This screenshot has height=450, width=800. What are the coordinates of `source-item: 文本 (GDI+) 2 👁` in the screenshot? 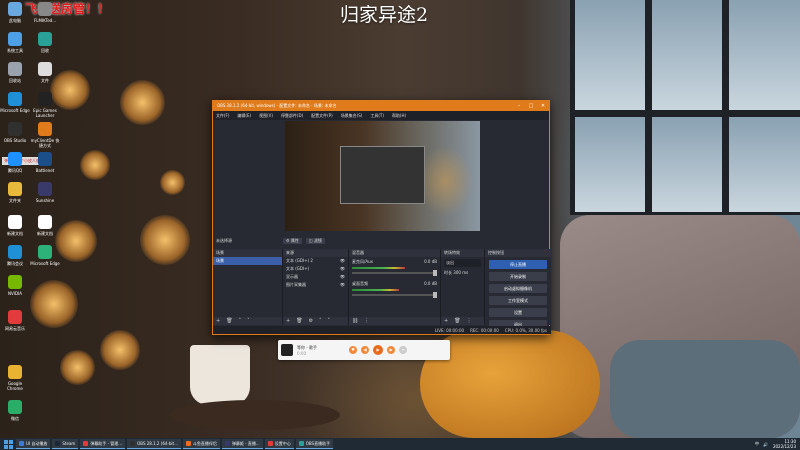 It's located at (315, 261).